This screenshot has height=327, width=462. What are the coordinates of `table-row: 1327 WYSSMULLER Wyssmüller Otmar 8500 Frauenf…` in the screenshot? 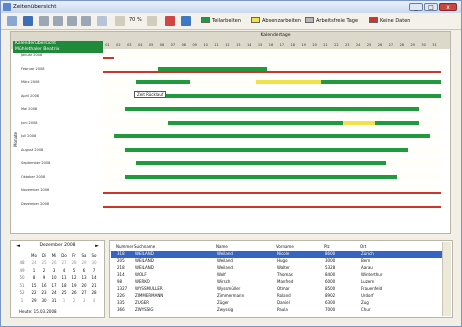 It's located at (277, 289).